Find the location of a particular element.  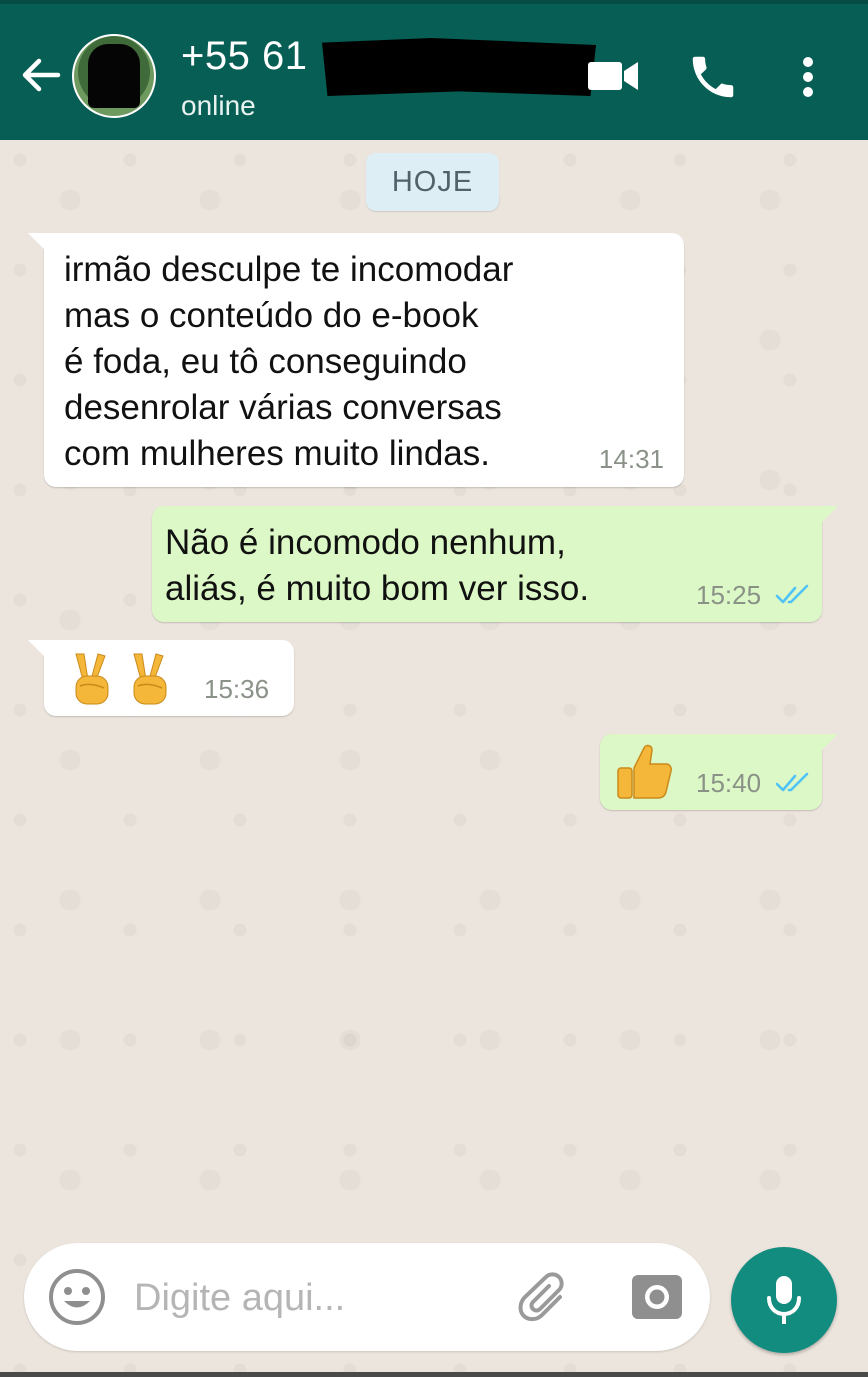

voice-record-button is located at coordinates (784, 1300).